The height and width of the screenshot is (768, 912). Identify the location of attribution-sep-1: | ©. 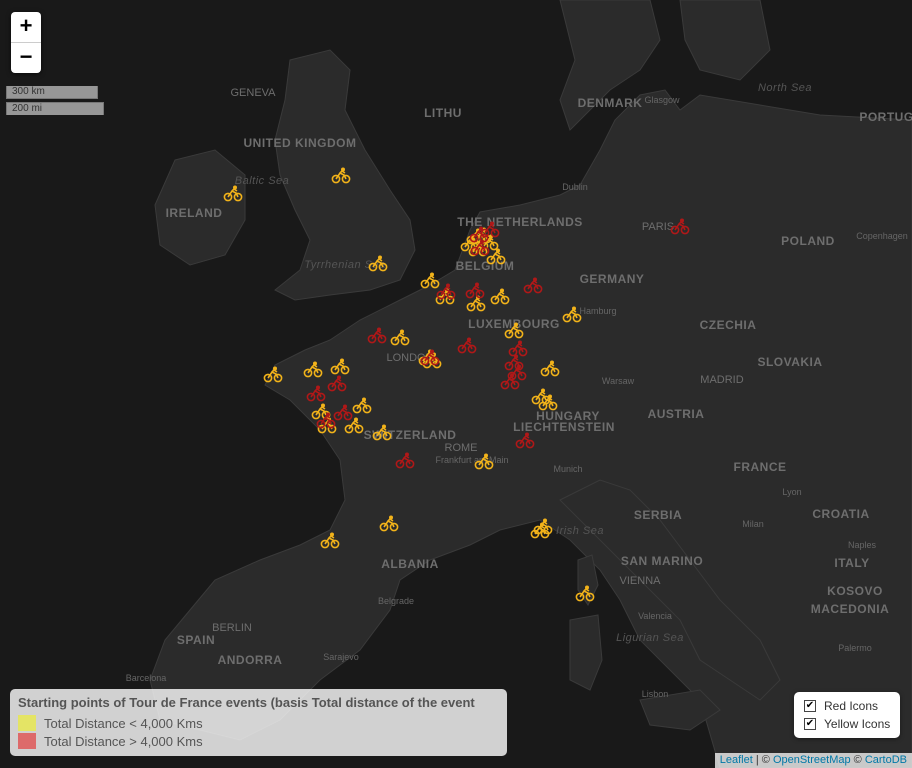
(762, 760).